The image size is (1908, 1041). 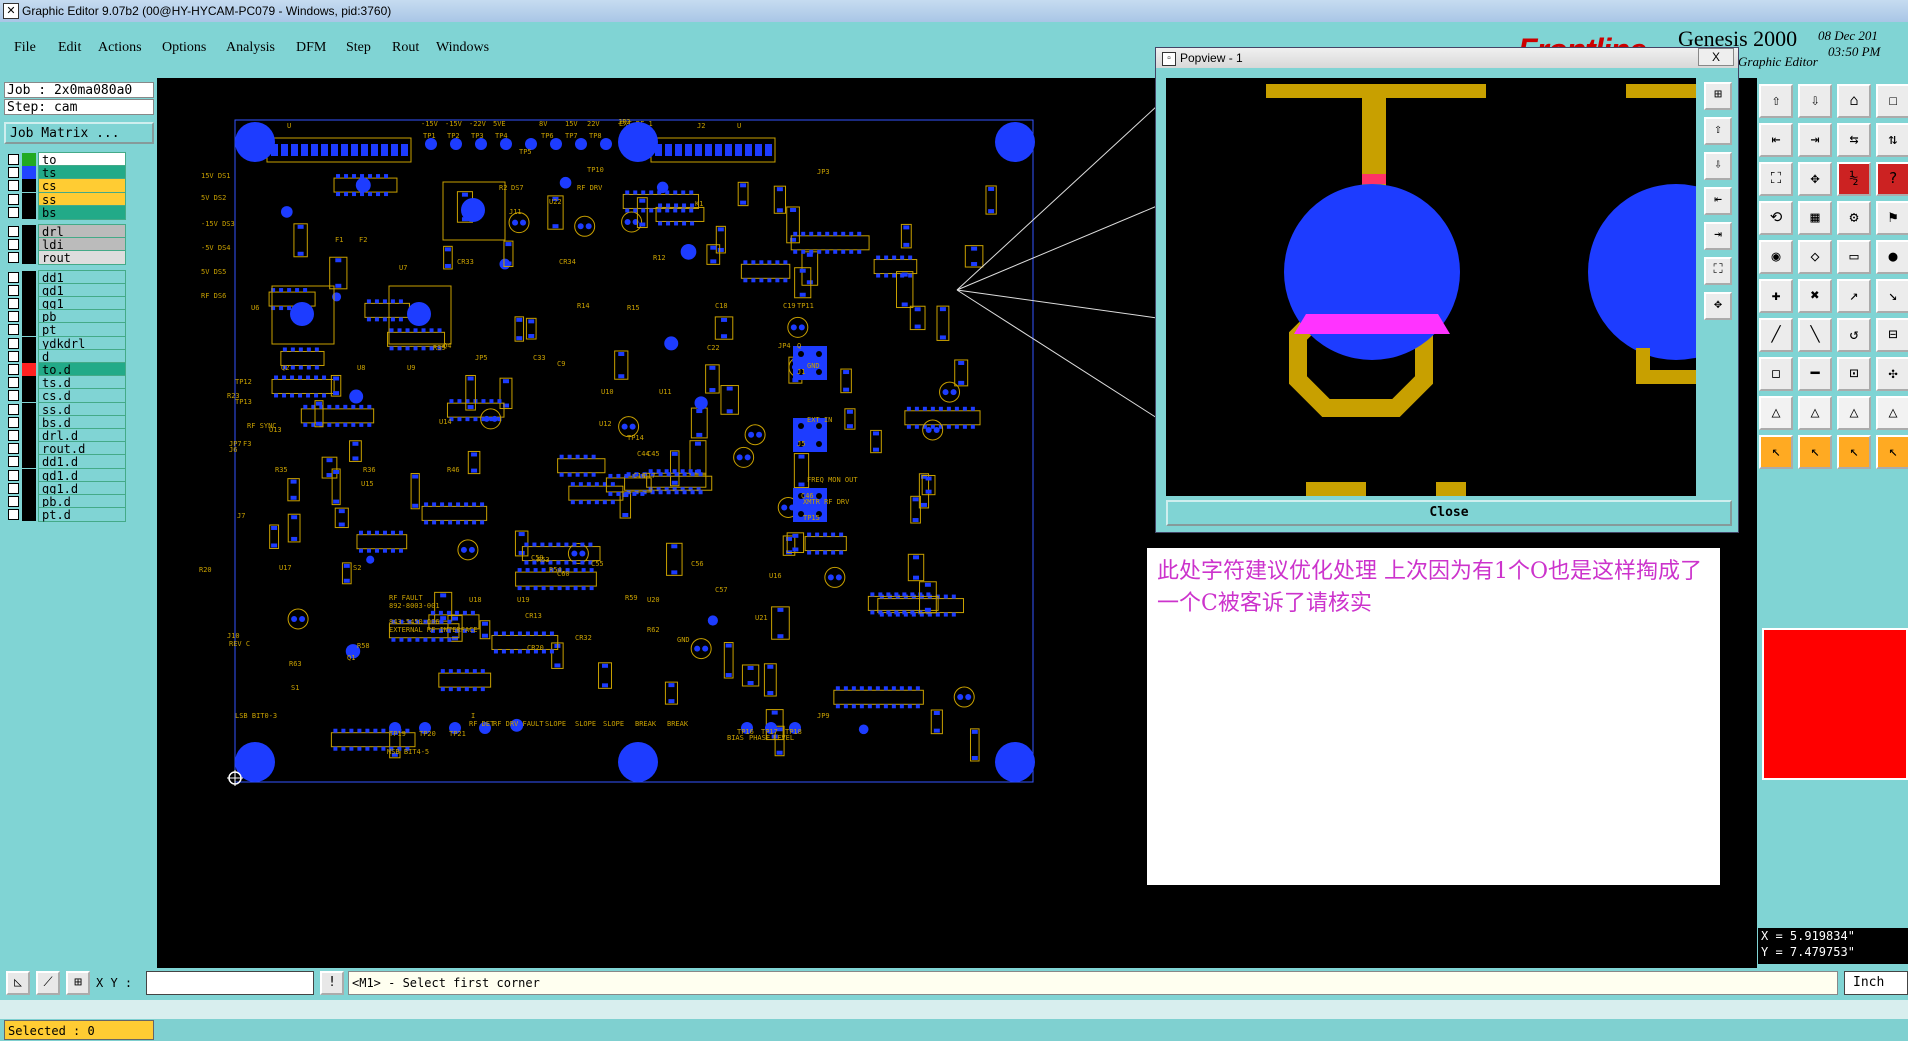 What do you see at coordinates (82, 515) in the screenshot?
I see `layer-name: pt.d` at bounding box center [82, 515].